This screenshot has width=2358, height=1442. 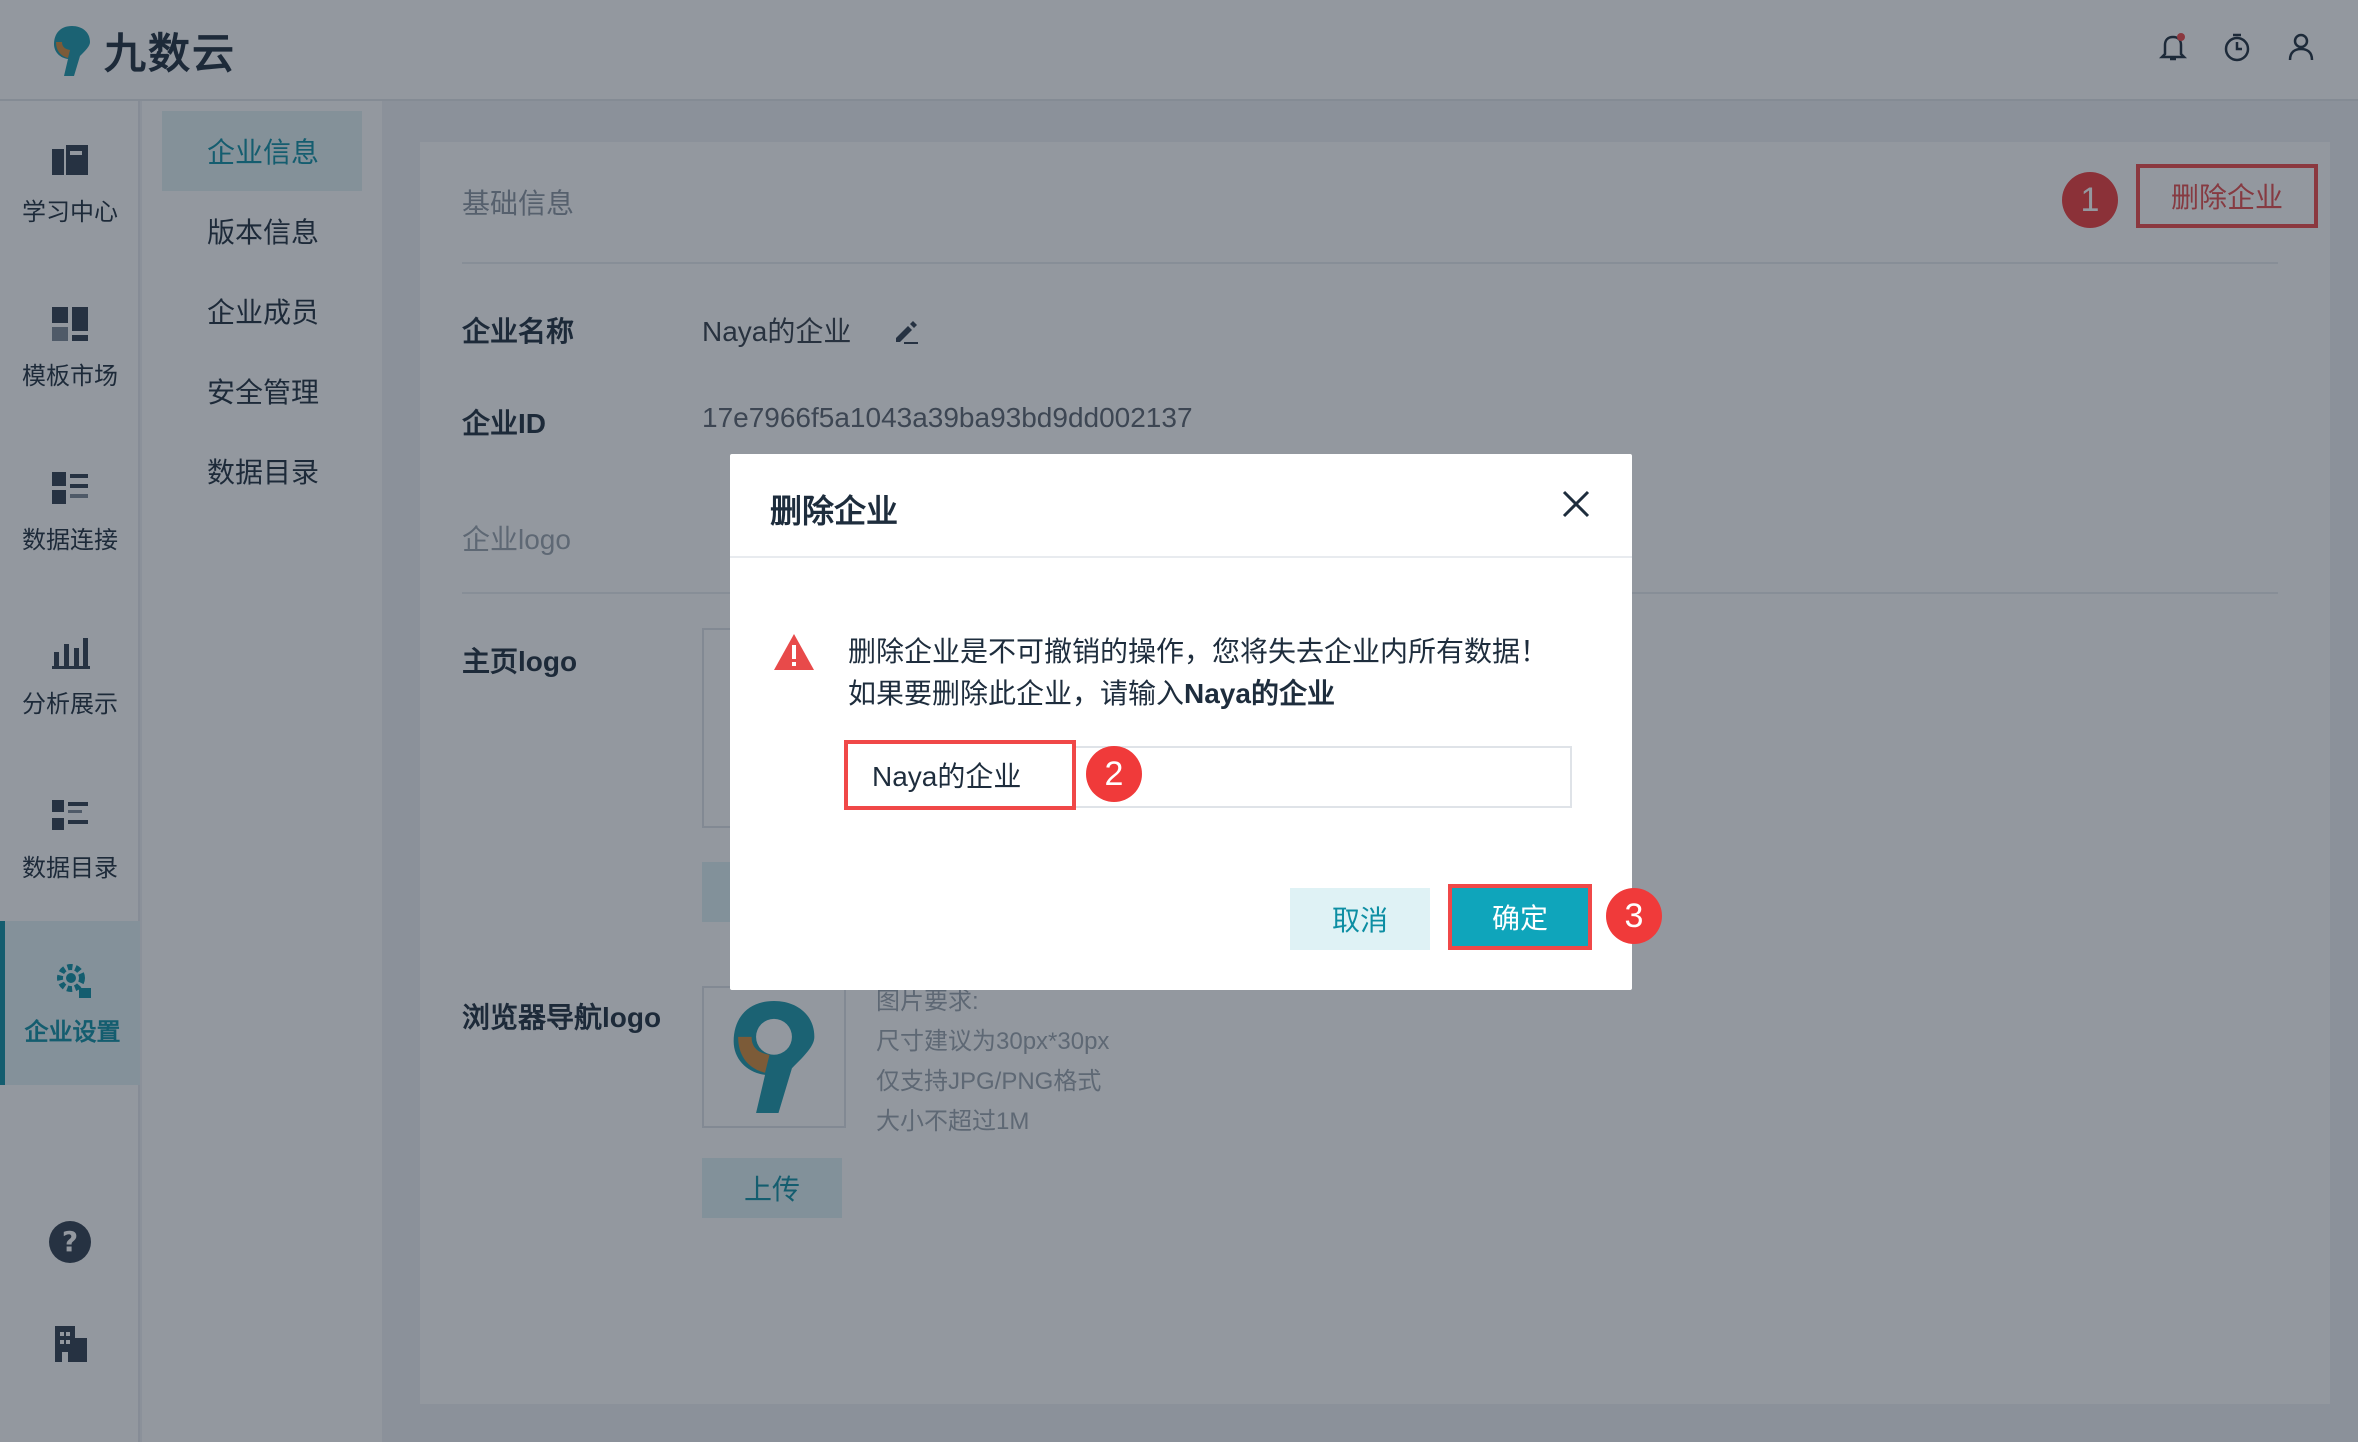 What do you see at coordinates (960, 775) in the screenshot?
I see `confirm-name-input-value: Naya的企业` at bounding box center [960, 775].